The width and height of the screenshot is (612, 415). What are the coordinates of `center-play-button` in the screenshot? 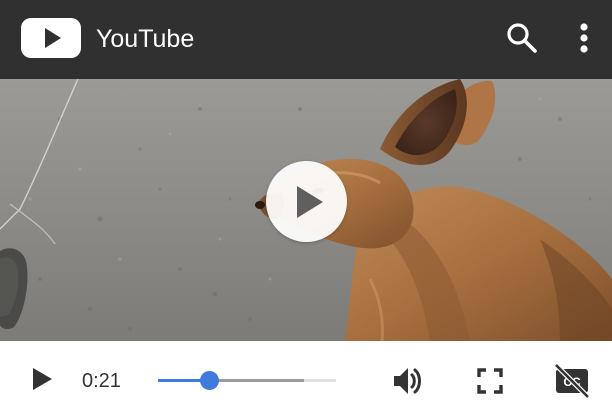 It's located at (306, 201).